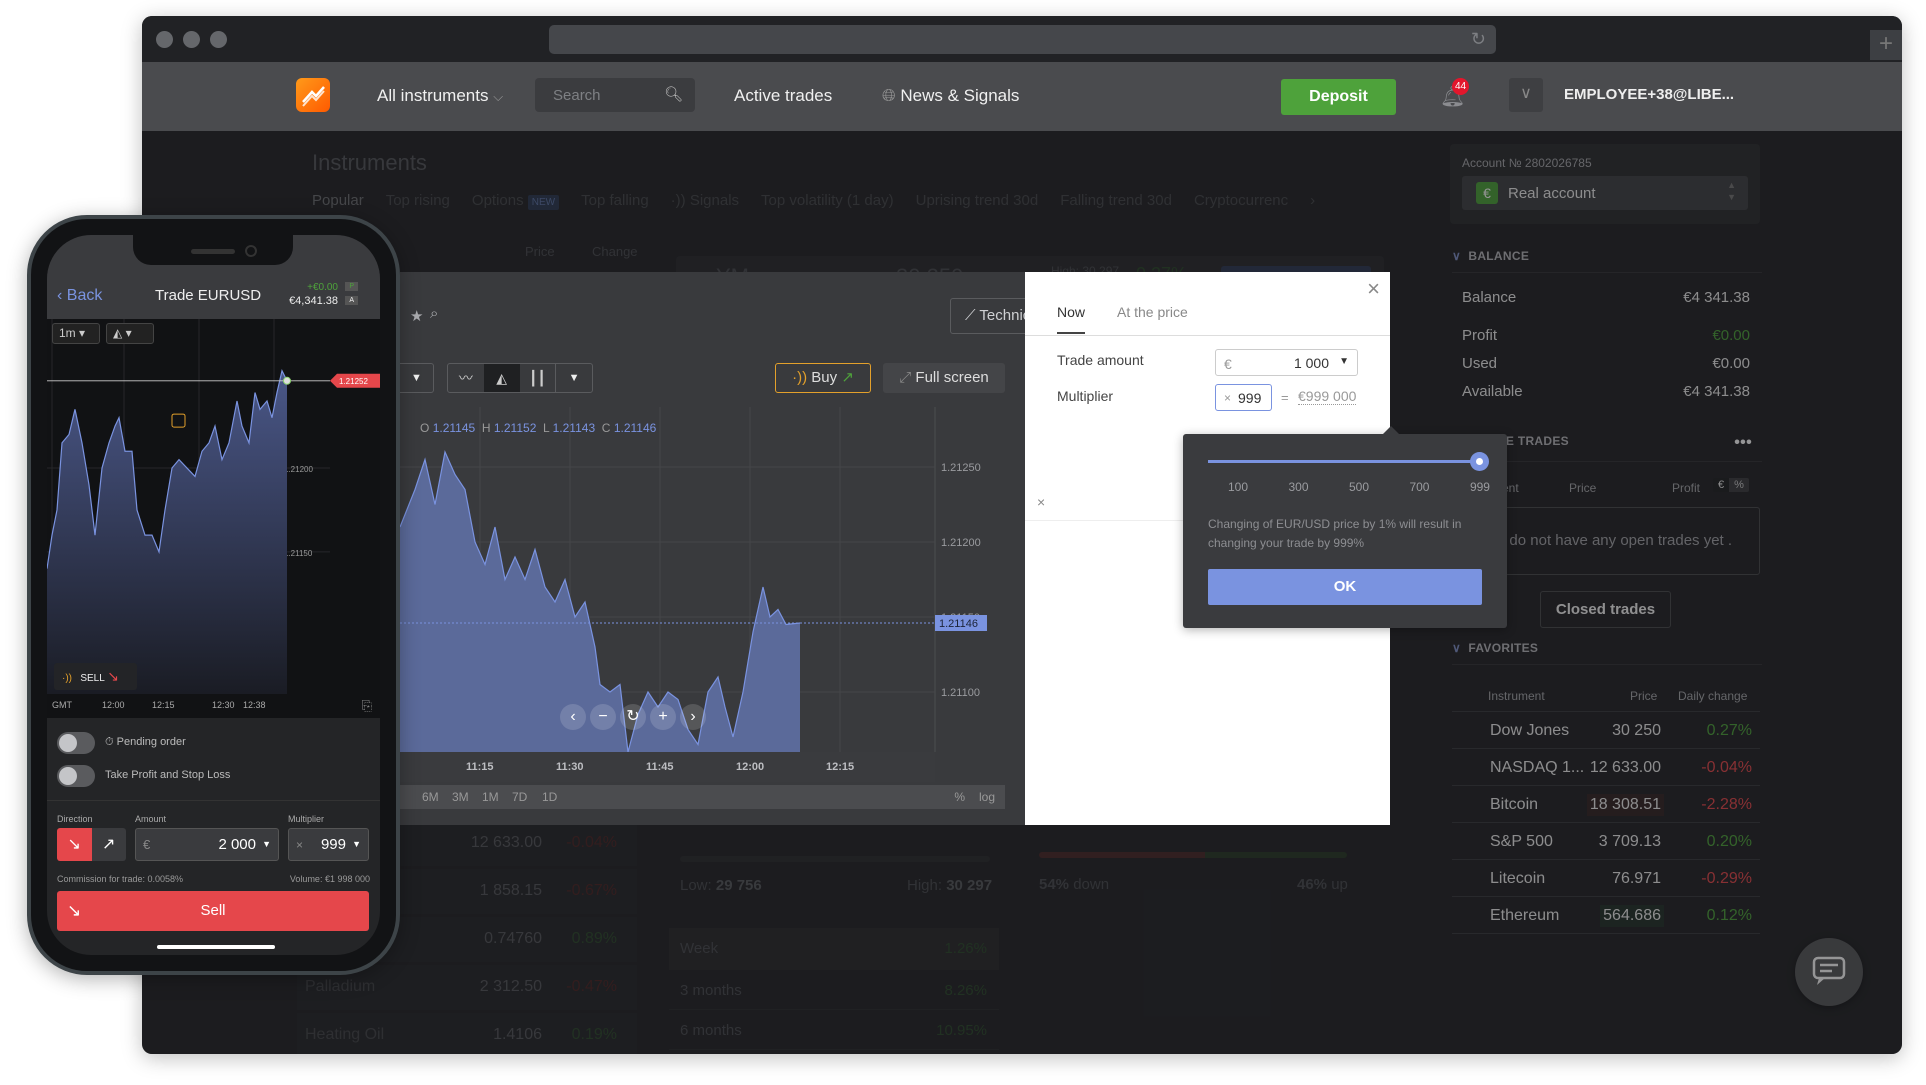 This screenshot has height=1085, width=1926. I want to click on globe-icon: 🌐︎, so click(889, 95).